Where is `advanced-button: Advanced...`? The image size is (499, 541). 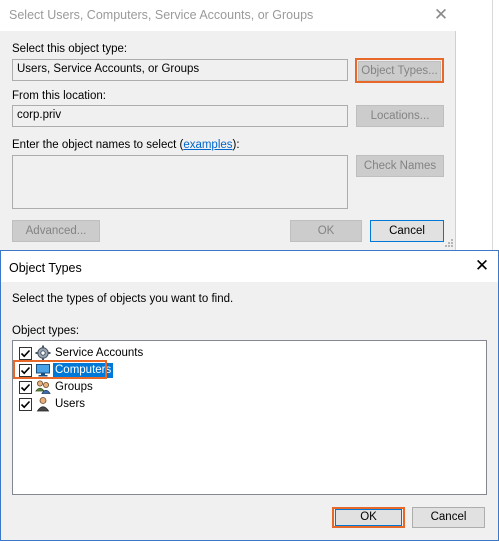 advanced-button: Advanced... is located at coordinates (56, 231).